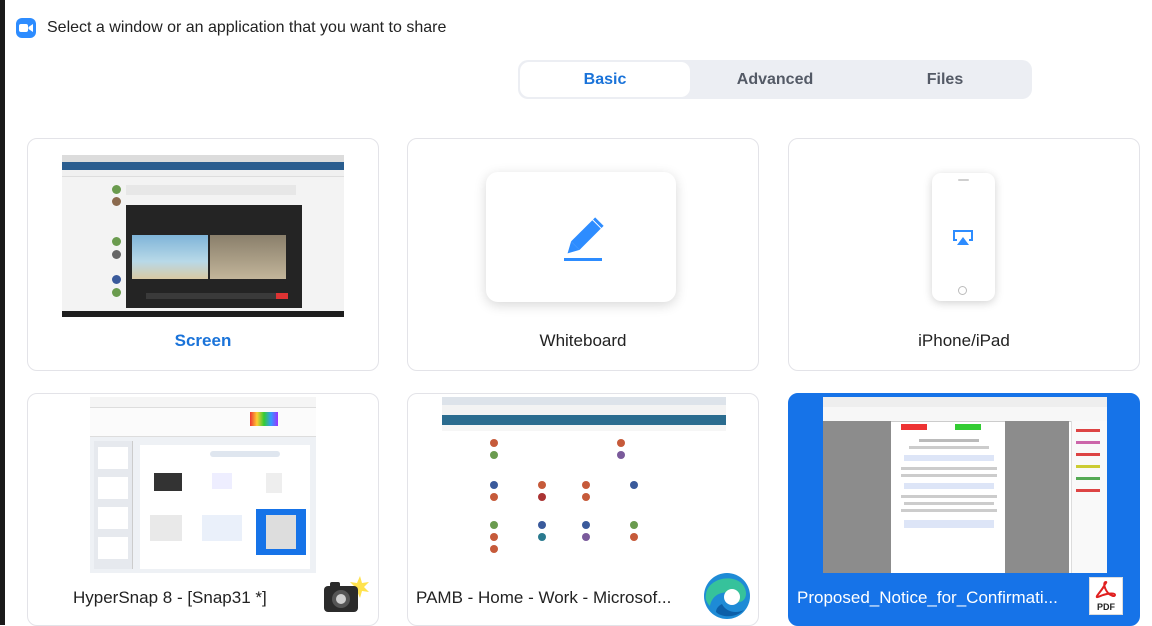 This screenshot has height=626, width=1152. What do you see at coordinates (945, 79) in the screenshot?
I see `tab-files: Files` at bounding box center [945, 79].